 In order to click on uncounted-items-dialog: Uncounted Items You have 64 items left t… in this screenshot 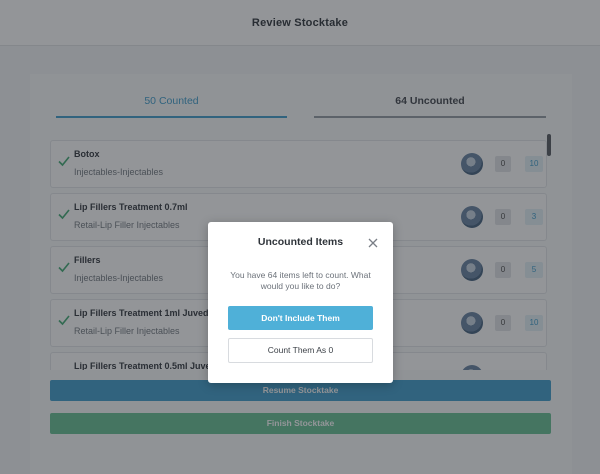, I will do `click(300, 302)`.